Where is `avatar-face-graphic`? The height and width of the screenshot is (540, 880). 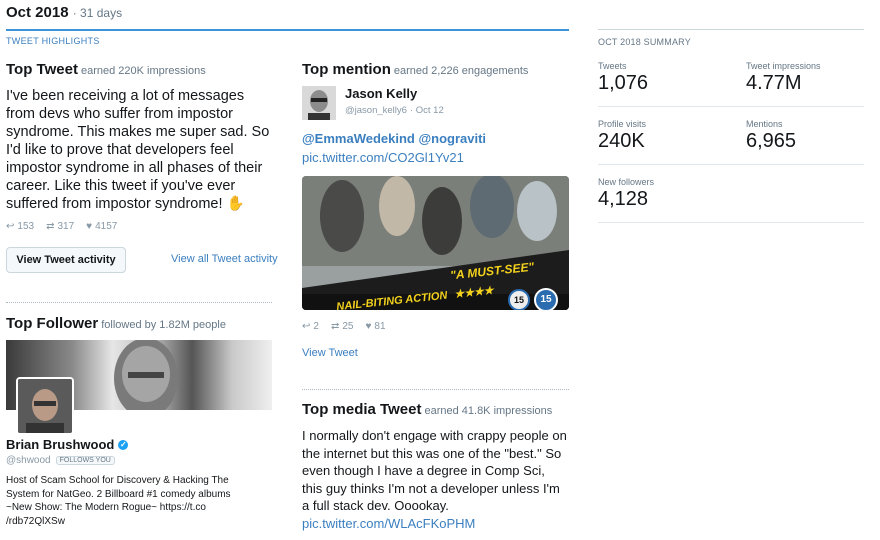
avatar-face-graphic is located at coordinates (45, 406).